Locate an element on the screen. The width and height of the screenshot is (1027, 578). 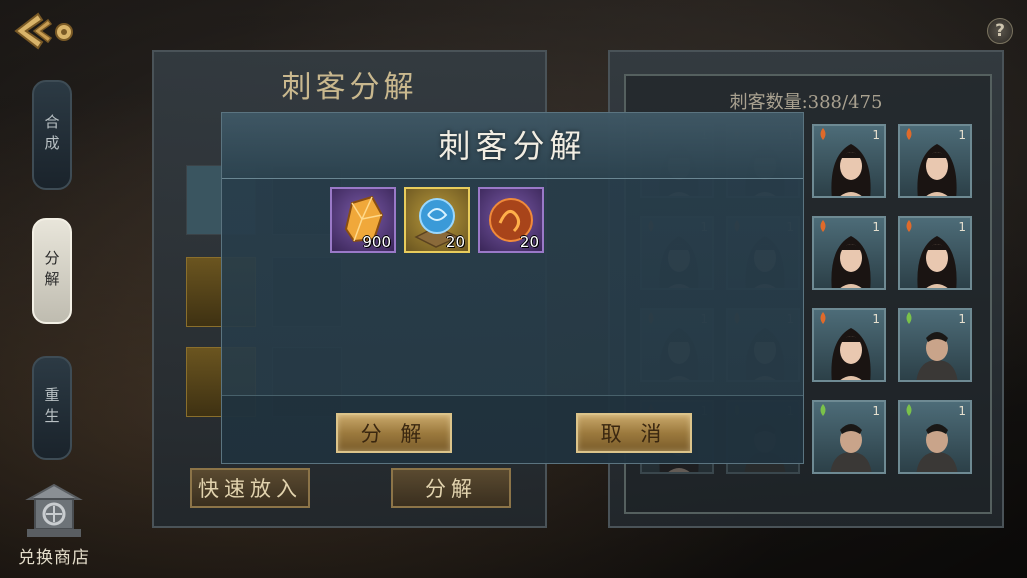
back-button is located at coordinates (43, 31).